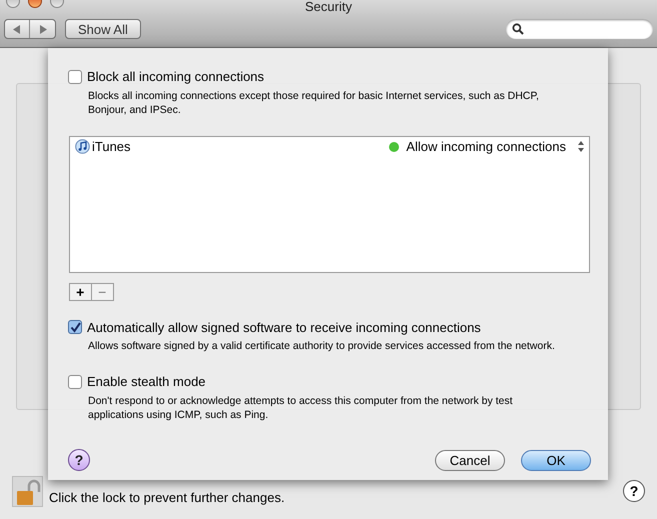  What do you see at coordinates (284, 327) in the screenshot?
I see `checkbox-label: Automatically allow signed software to receive incoming connections` at bounding box center [284, 327].